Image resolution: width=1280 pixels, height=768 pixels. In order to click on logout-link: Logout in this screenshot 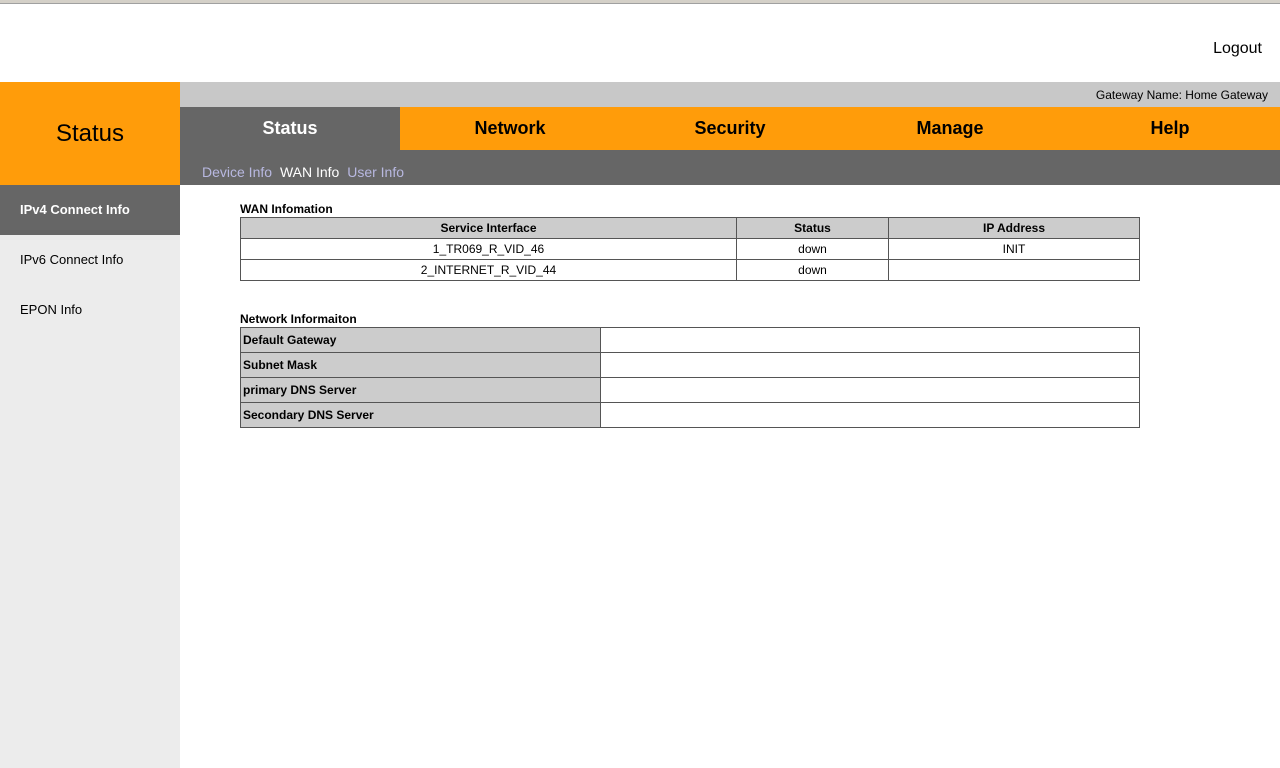, I will do `click(1237, 49)`.